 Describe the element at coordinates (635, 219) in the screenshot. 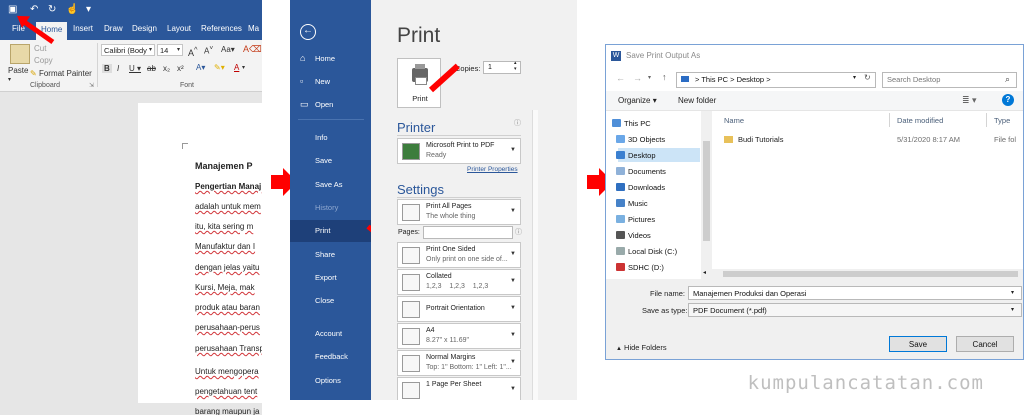

I see `tree-pictures: Pictures` at that location.